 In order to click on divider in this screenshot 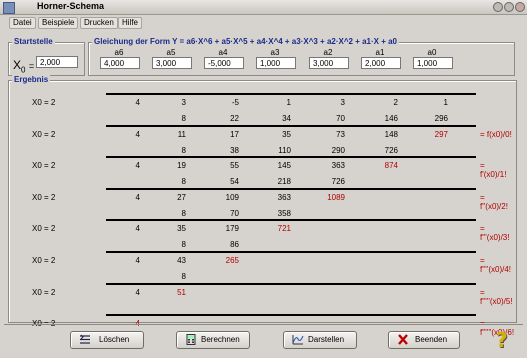, I will do `click(263, 324)`.